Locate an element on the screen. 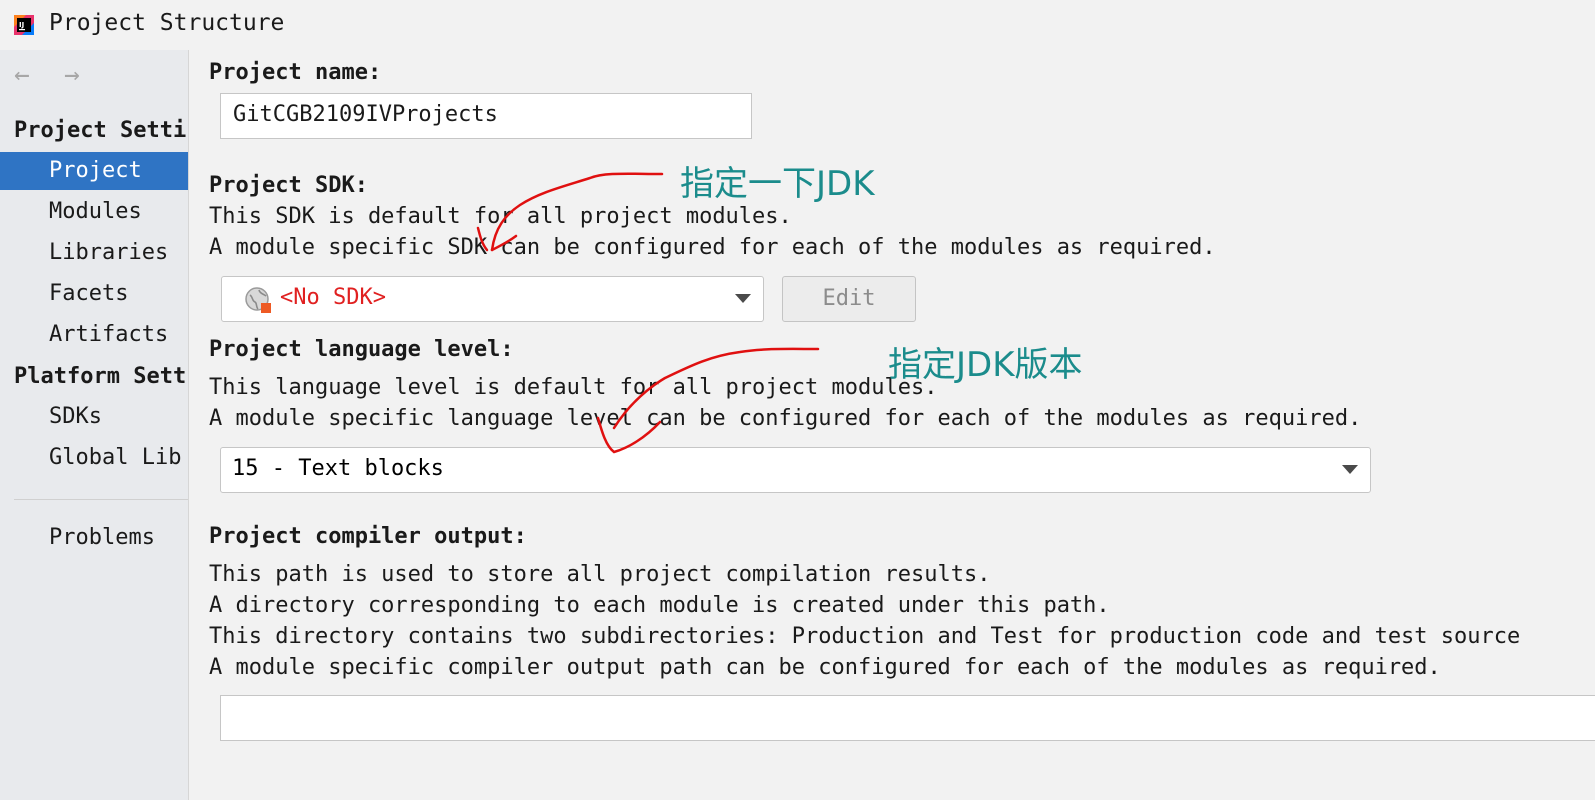 Image resolution: width=1595 pixels, height=800 pixels. sidebar-item-libraries: Libraries is located at coordinates (94, 253).